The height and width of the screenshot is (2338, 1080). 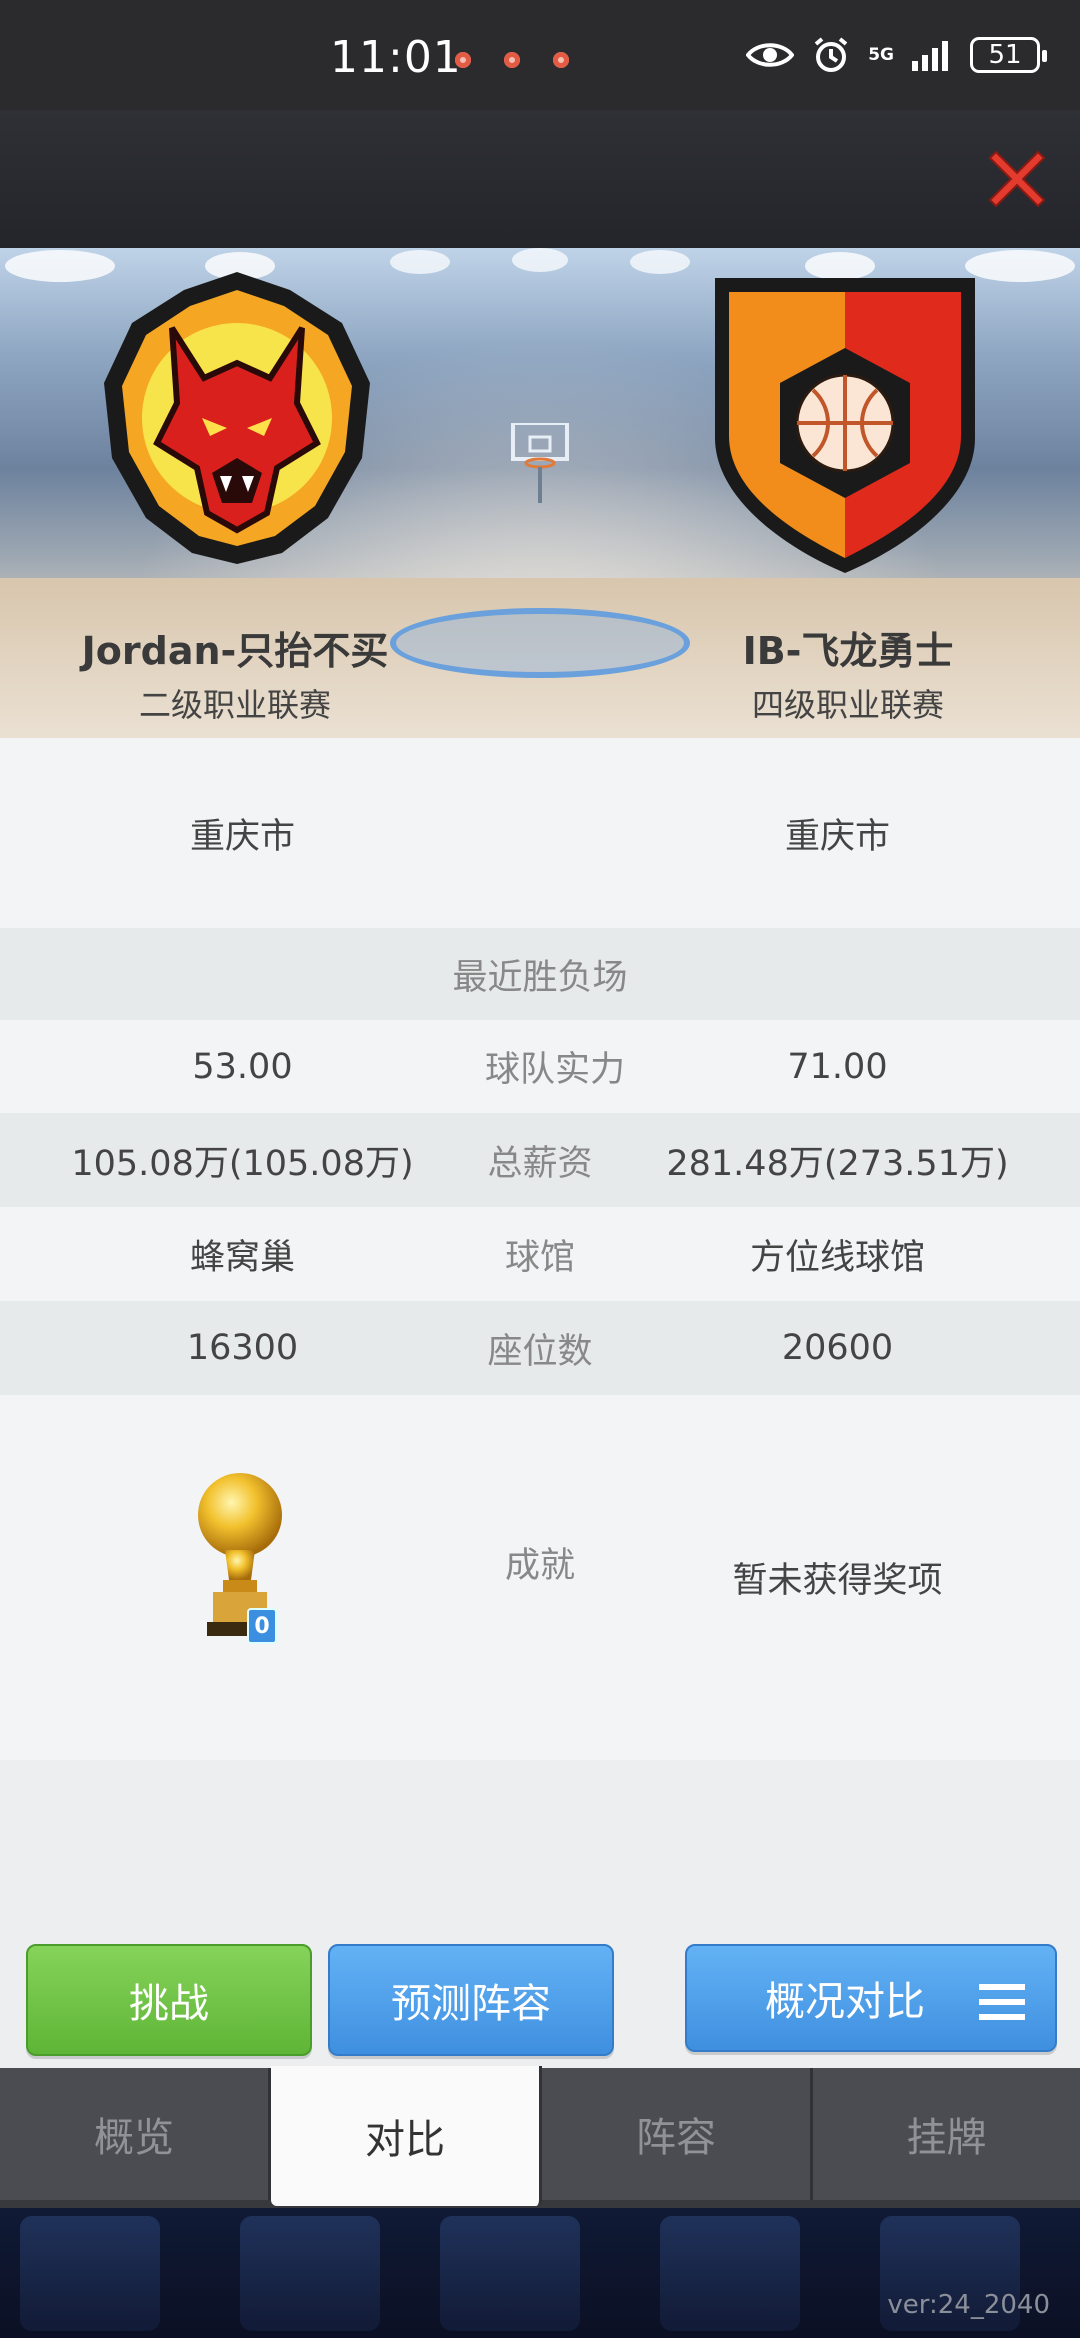 What do you see at coordinates (1017, 179) in the screenshot?
I see `close-icon` at bounding box center [1017, 179].